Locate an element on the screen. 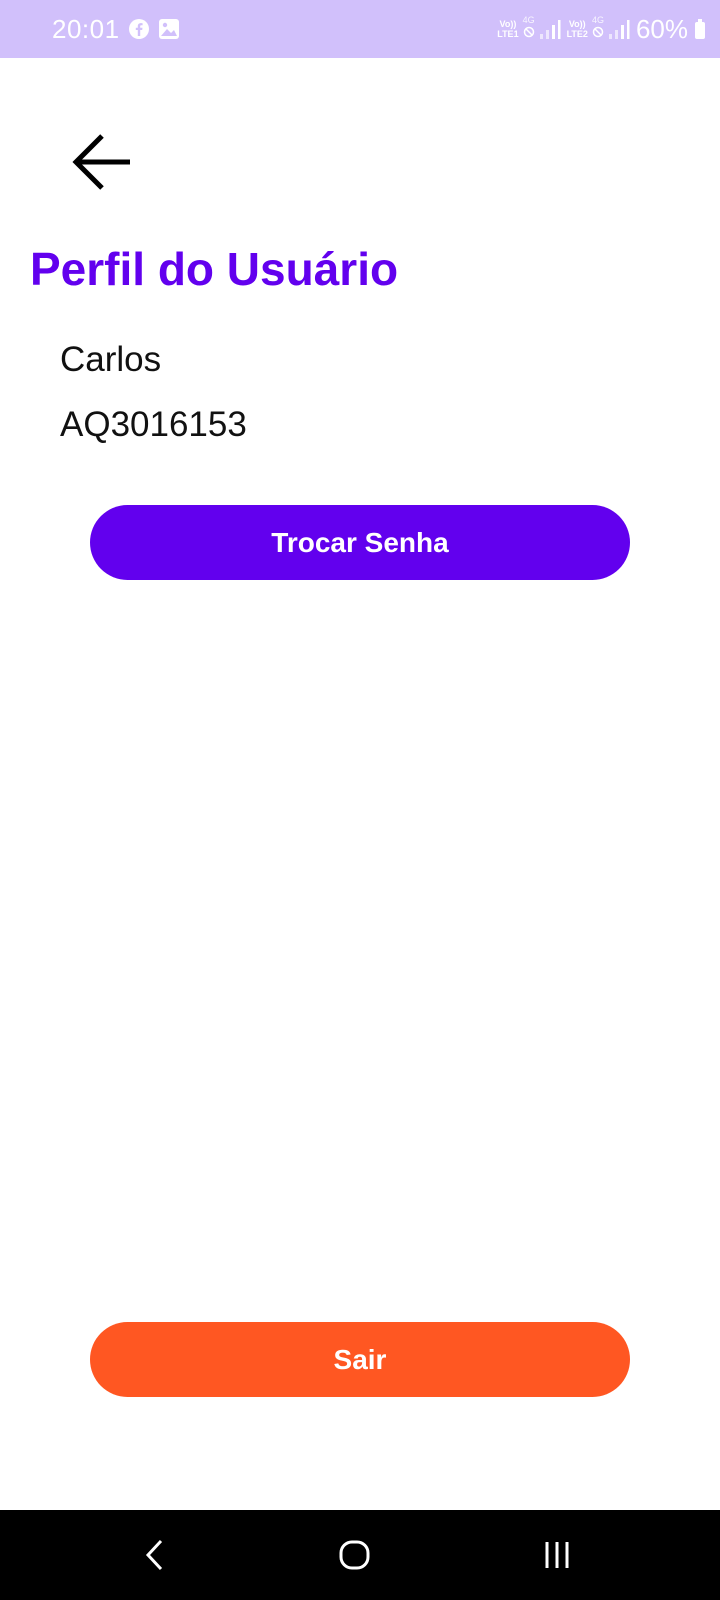 This screenshot has height=1600, width=720. nav-back-button is located at coordinates (155, 1555).